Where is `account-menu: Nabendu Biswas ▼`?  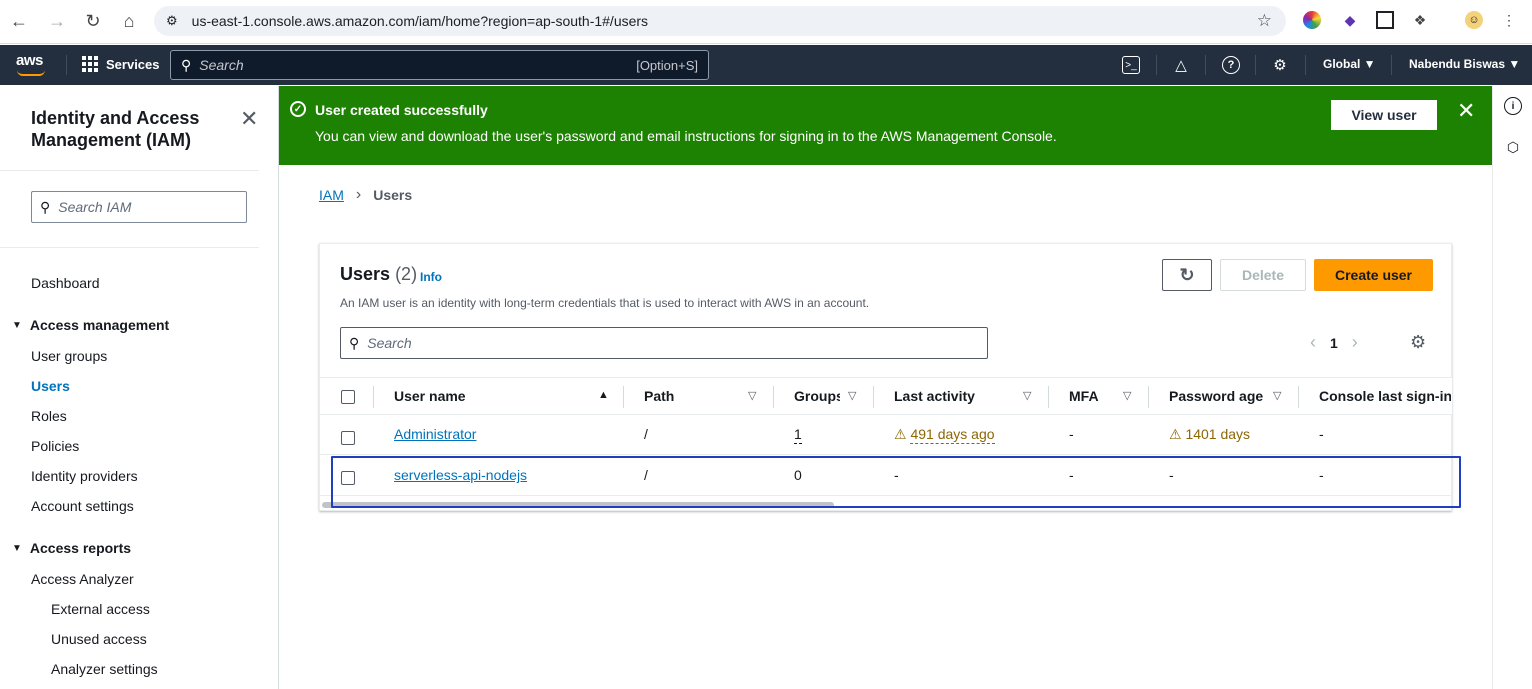
account-menu: Nabendu Biswas ▼ is located at coordinates (1464, 64).